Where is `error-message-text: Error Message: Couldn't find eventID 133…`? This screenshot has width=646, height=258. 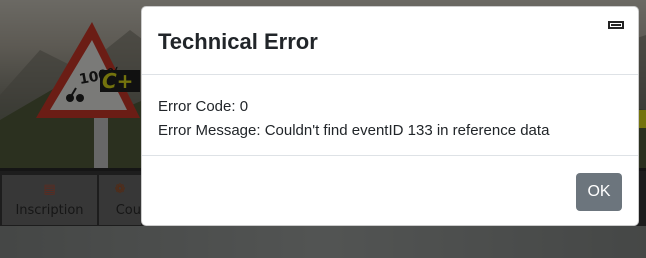
error-message-text: Error Message: Couldn't find eventID 133… is located at coordinates (354, 130).